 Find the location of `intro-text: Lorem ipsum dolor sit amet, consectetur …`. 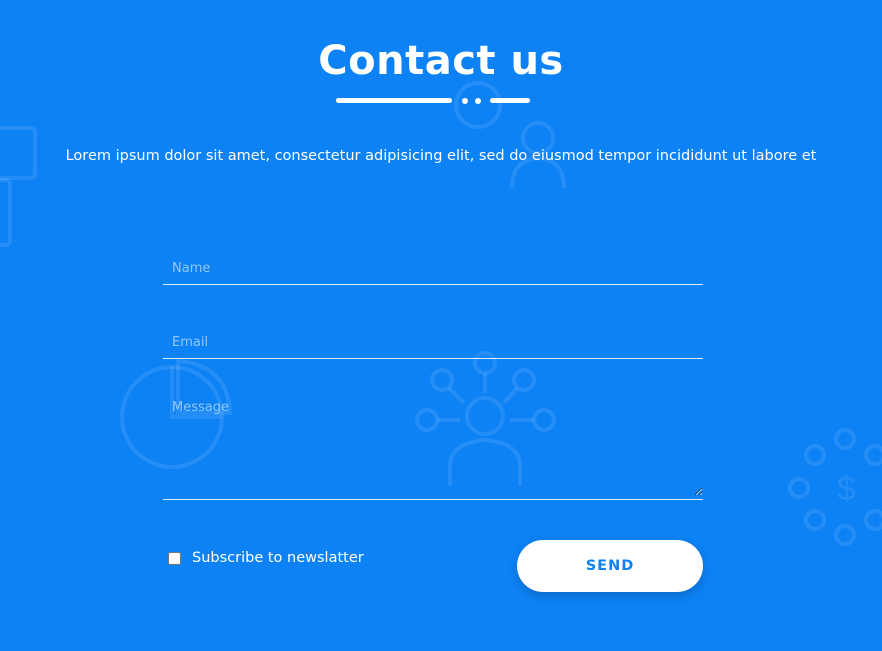

intro-text: Lorem ipsum dolor sit amet, consectetur … is located at coordinates (441, 156).